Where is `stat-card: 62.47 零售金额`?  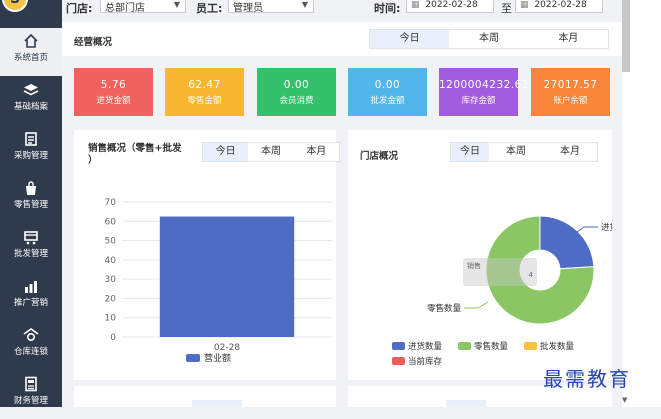 stat-card: 62.47 零售金额 is located at coordinates (204, 92).